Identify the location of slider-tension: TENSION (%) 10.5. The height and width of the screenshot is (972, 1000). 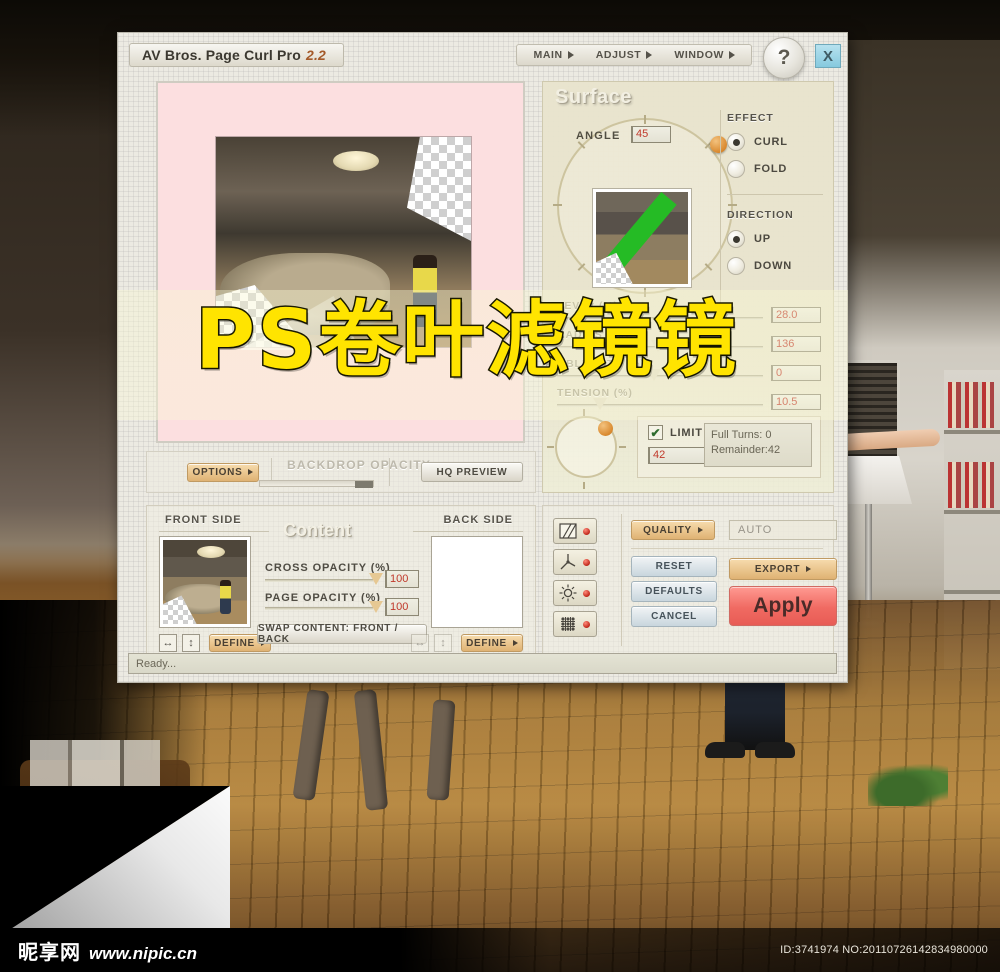
(689, 401).